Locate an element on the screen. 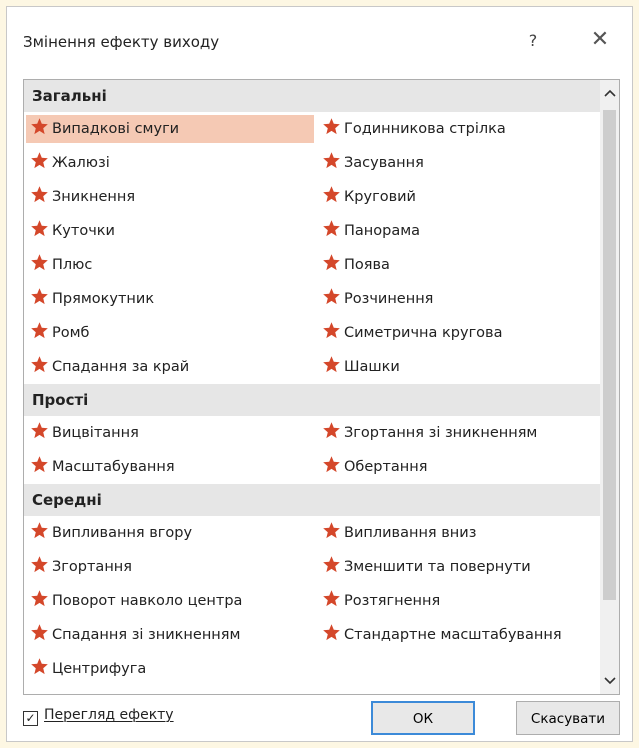  effect-label: Зменшити та повернути is located at coordinates (437, 567).